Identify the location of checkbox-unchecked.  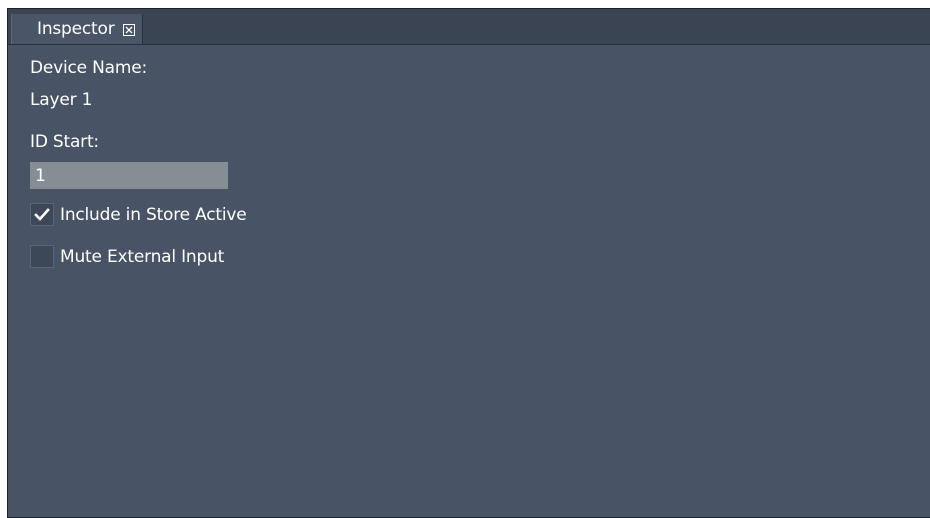
(42, 256).